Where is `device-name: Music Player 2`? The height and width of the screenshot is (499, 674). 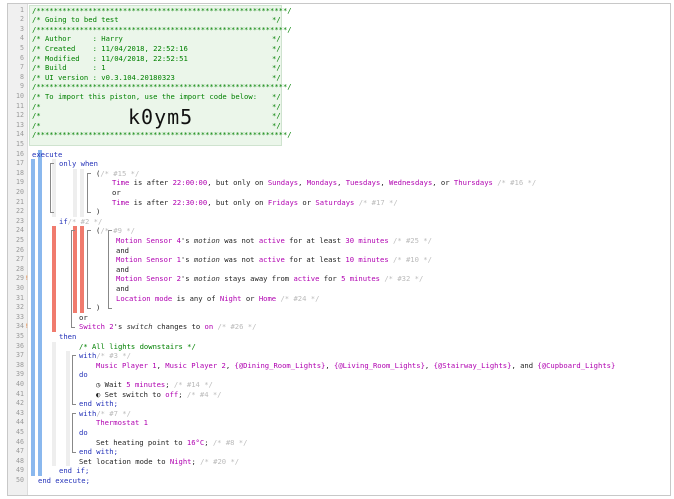
device-name: Music Player 2 is located at coordinates (195, 365).